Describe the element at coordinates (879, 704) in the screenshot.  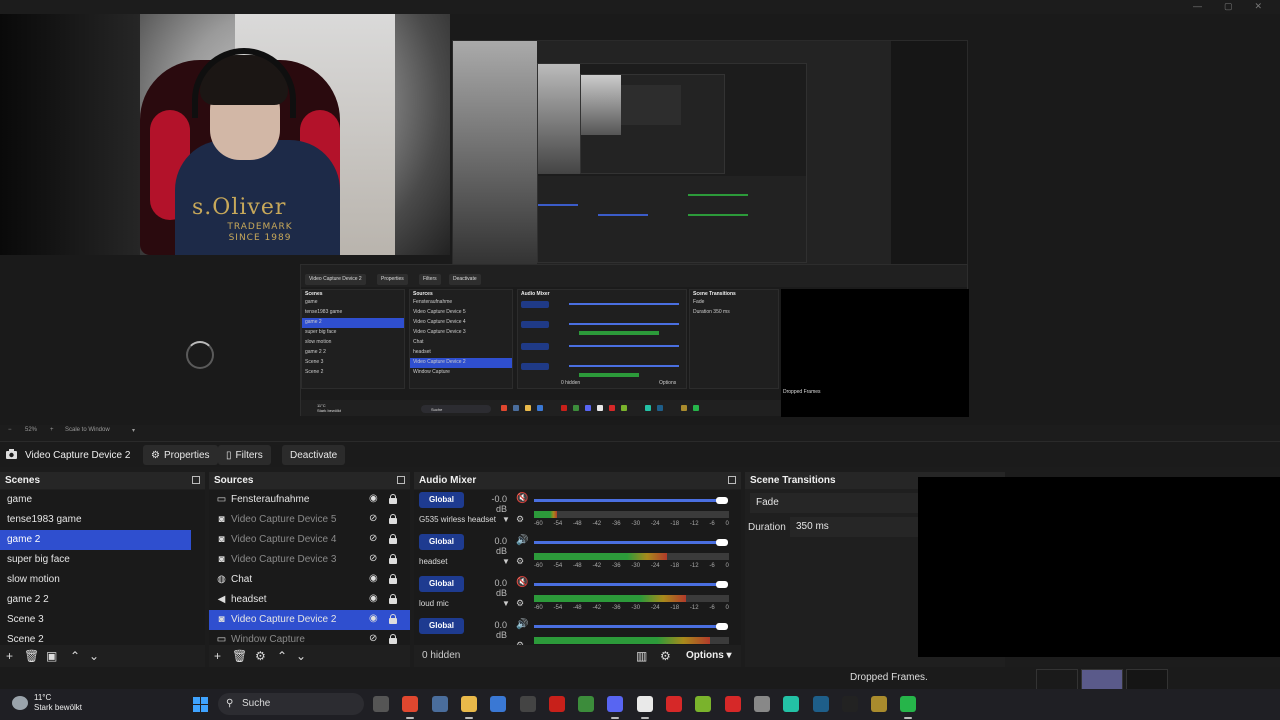
I see `game-icon` at that location.